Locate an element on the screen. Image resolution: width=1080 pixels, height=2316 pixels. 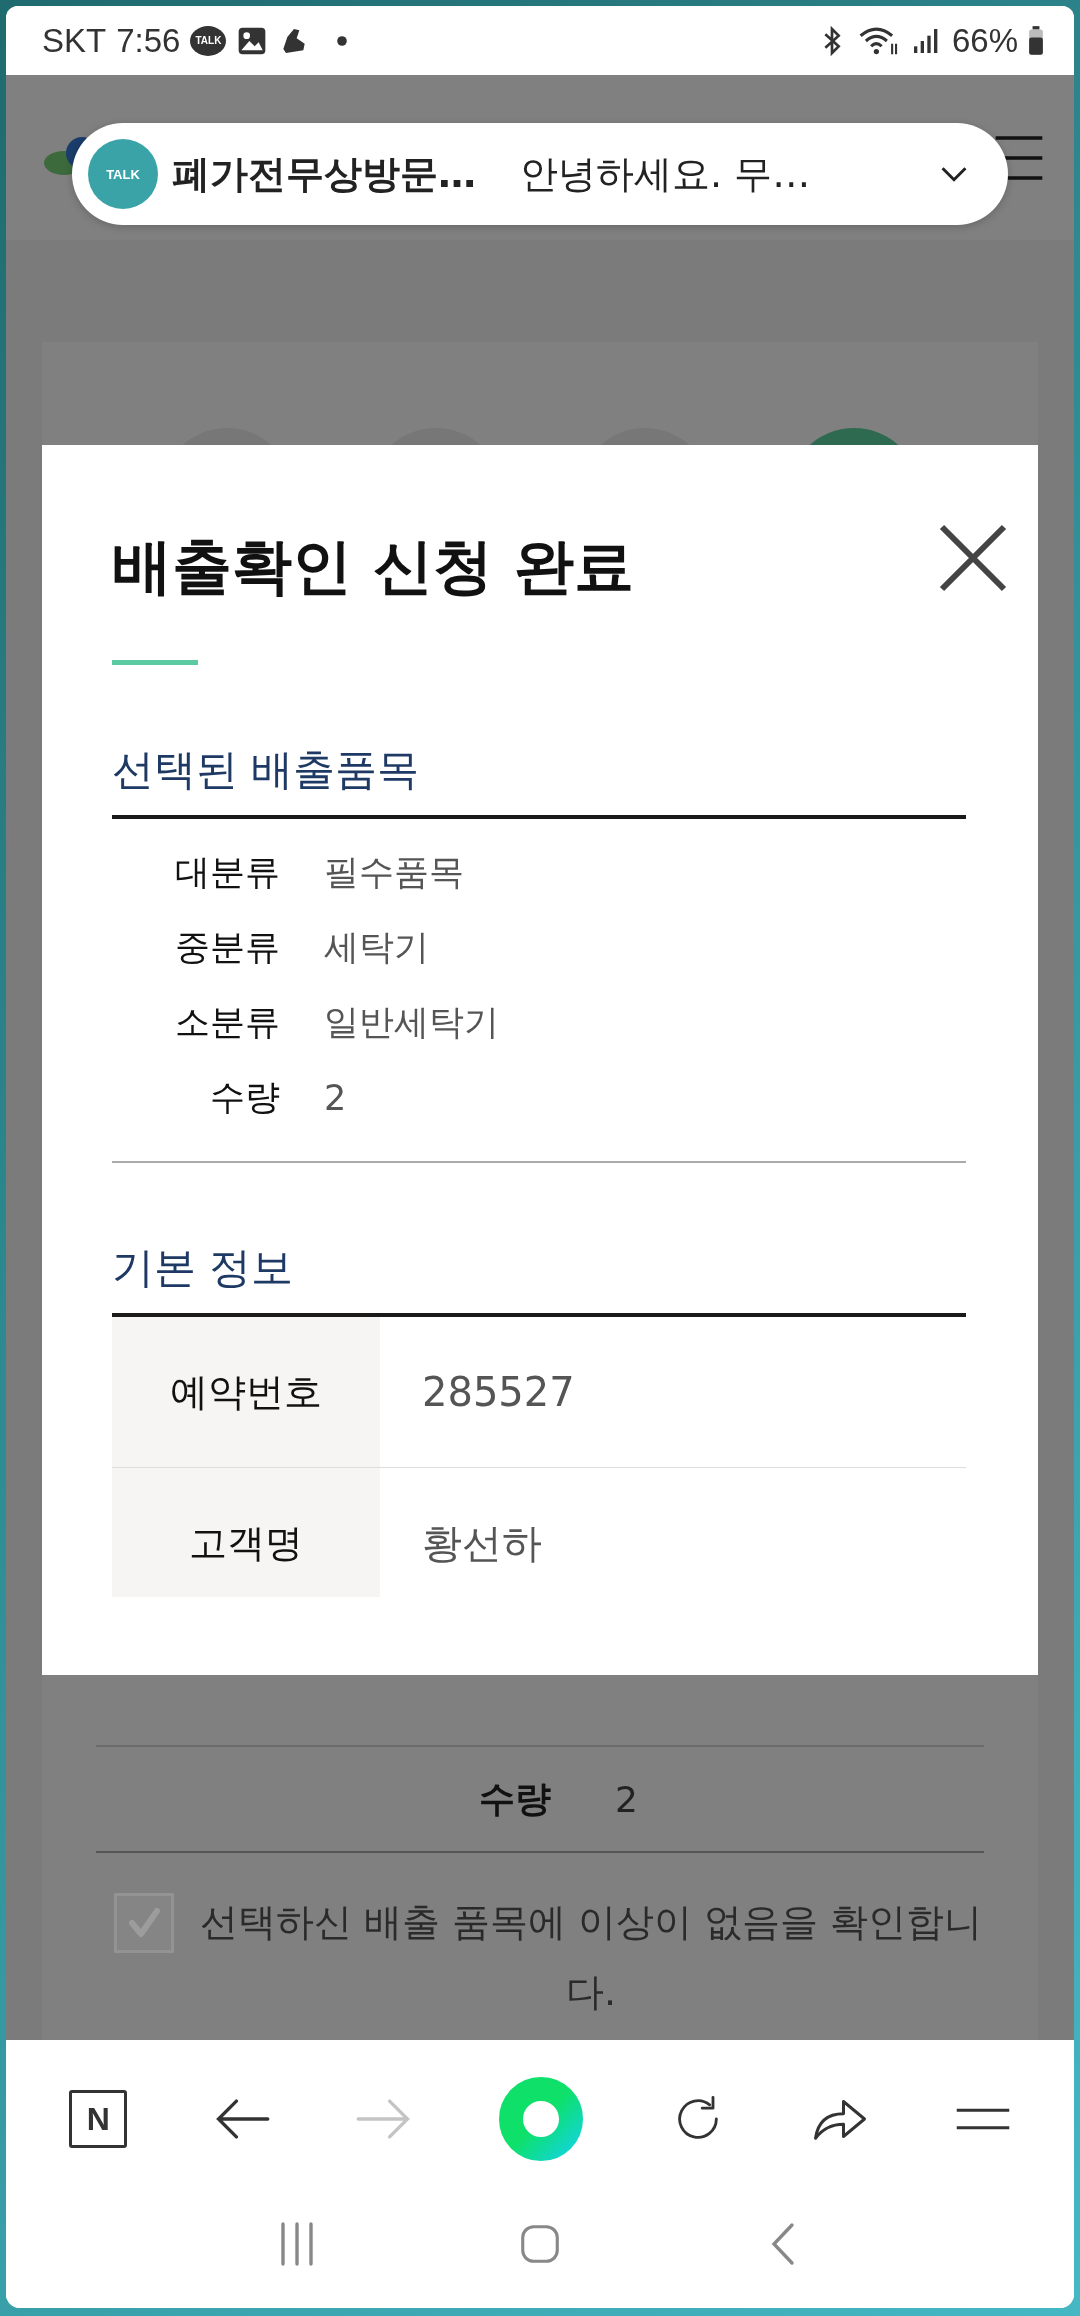
confirm-text: 선택하신 배출 품목에 이상이 없음을 확인합니다. is located at coordinates (591, 1957).